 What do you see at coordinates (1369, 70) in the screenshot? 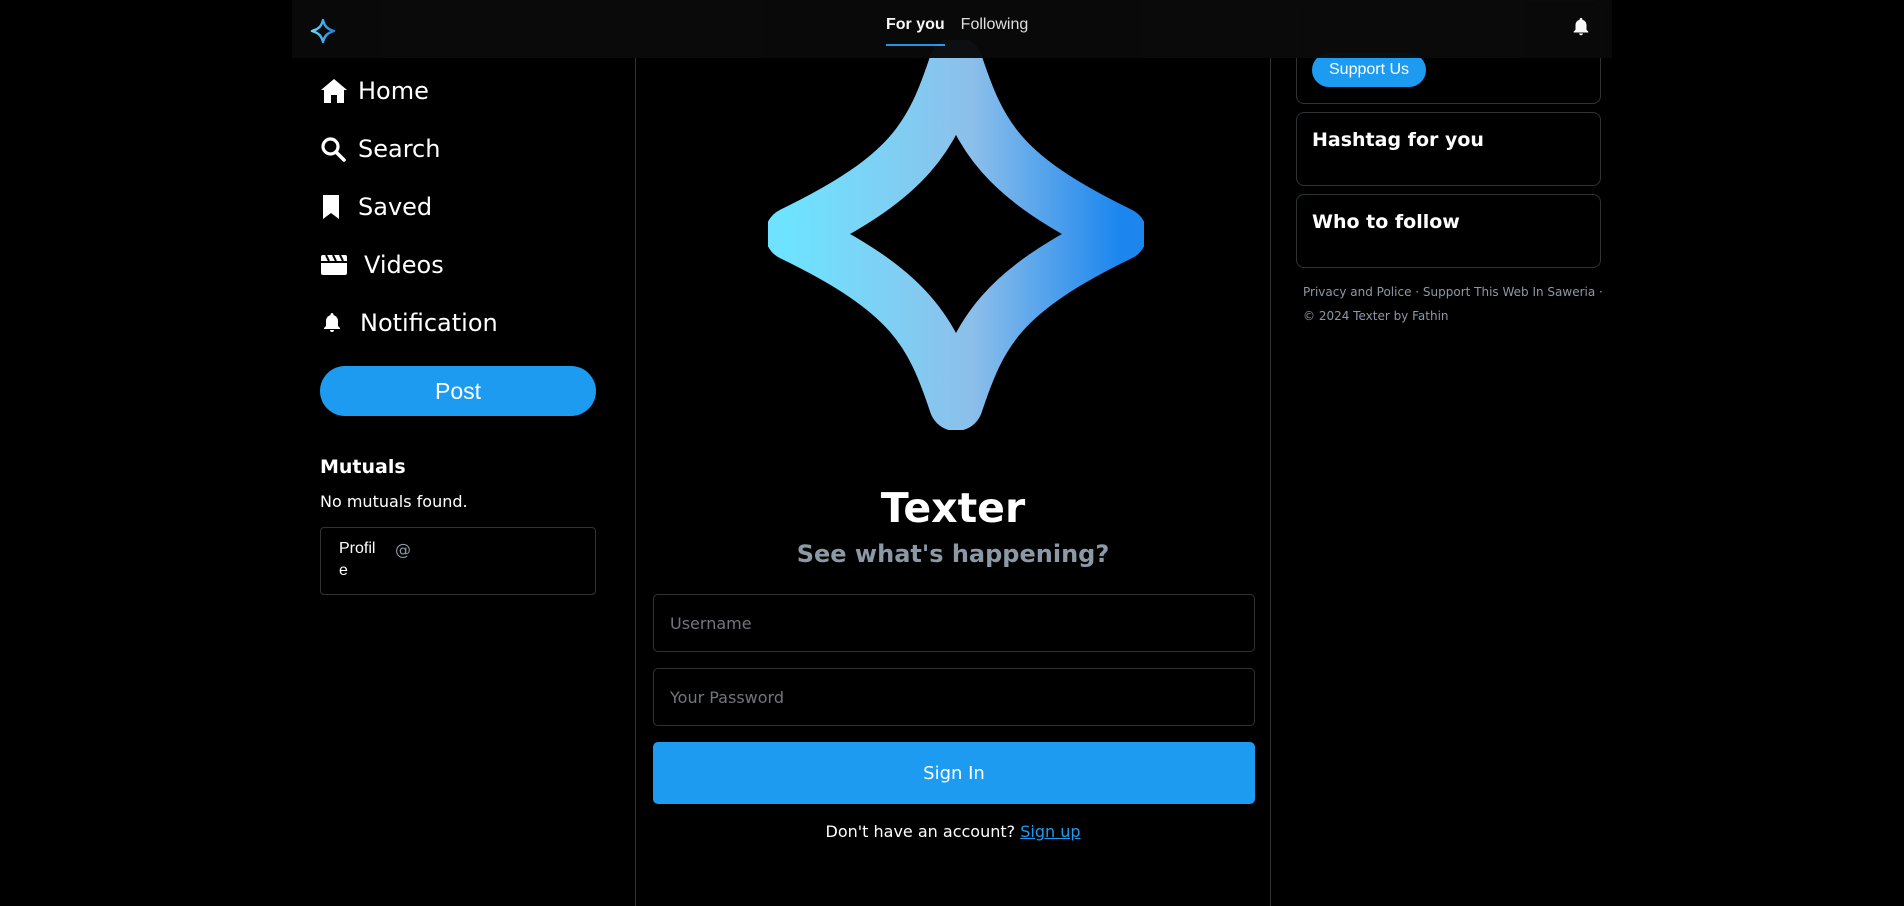
I see `support-us-button: Support Us` at bounding box center [1369, 70].